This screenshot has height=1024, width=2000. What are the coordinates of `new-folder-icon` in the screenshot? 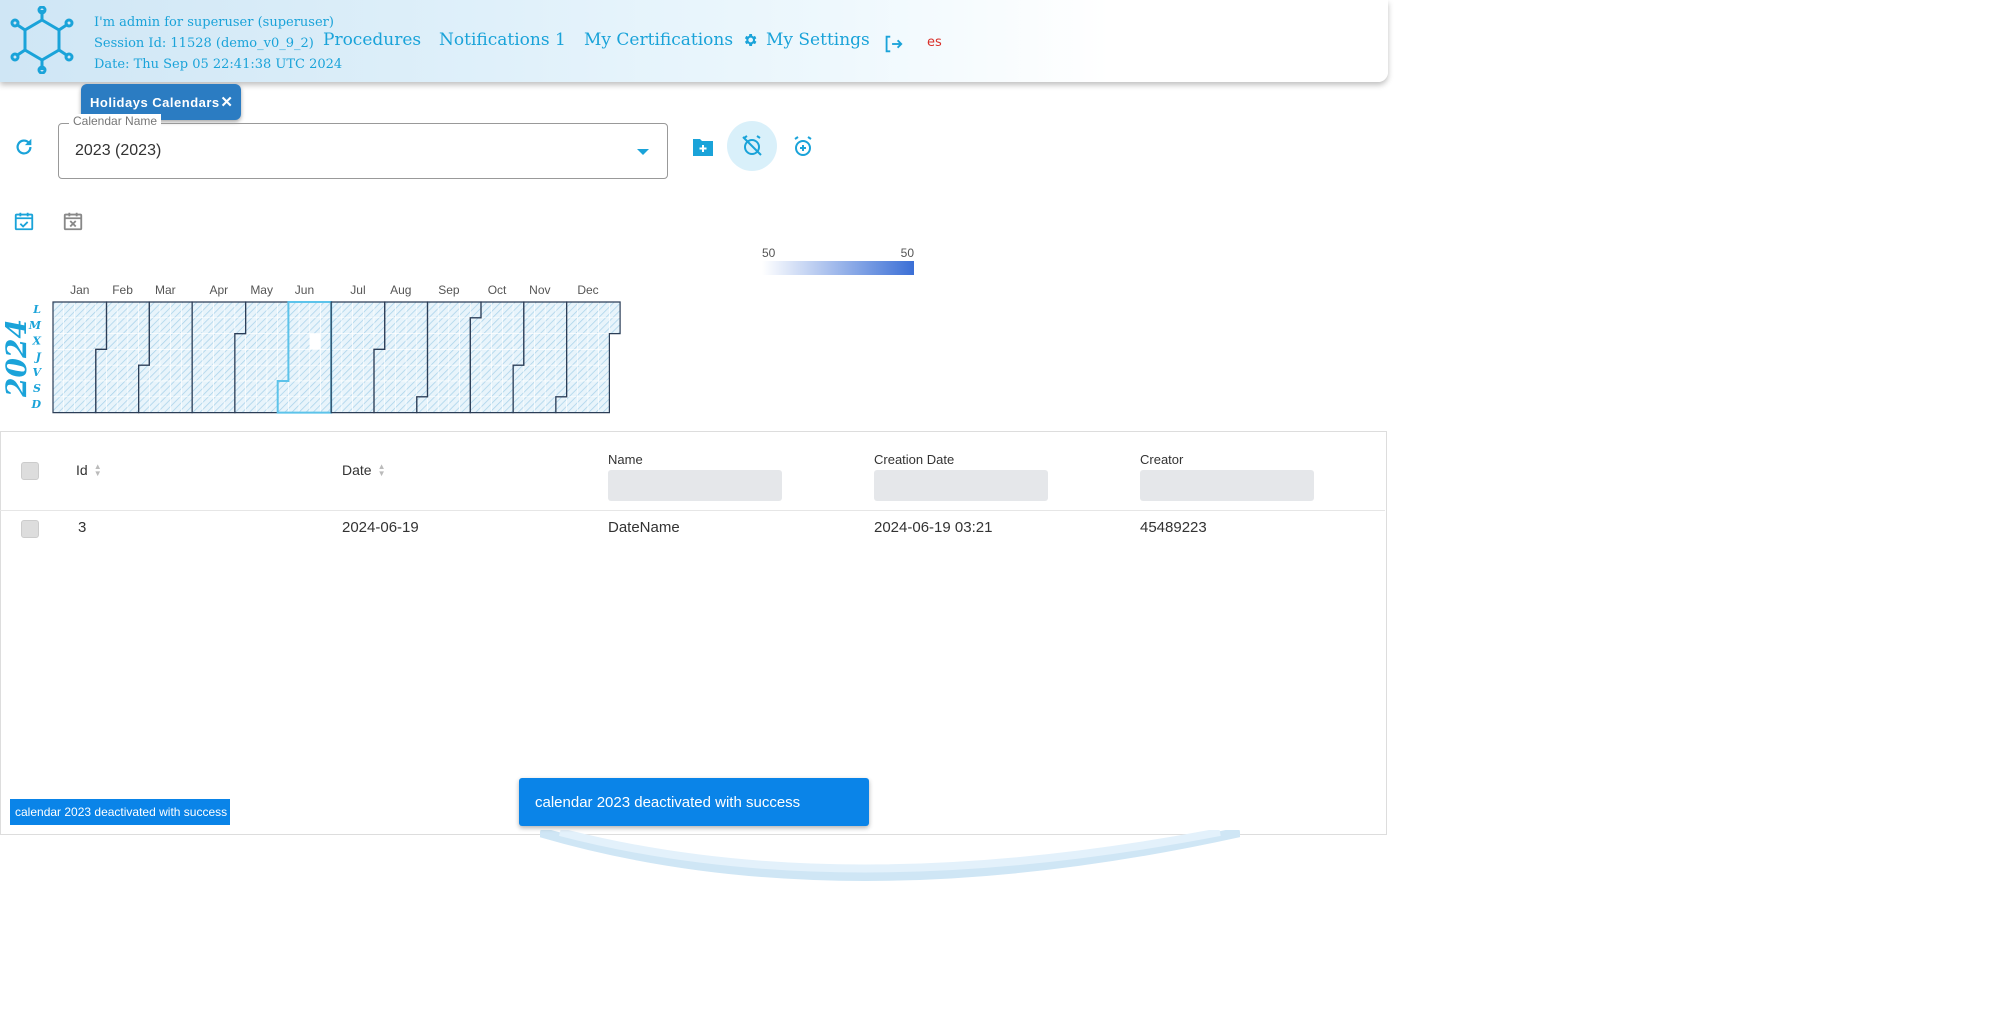 It's located at (703, 147).